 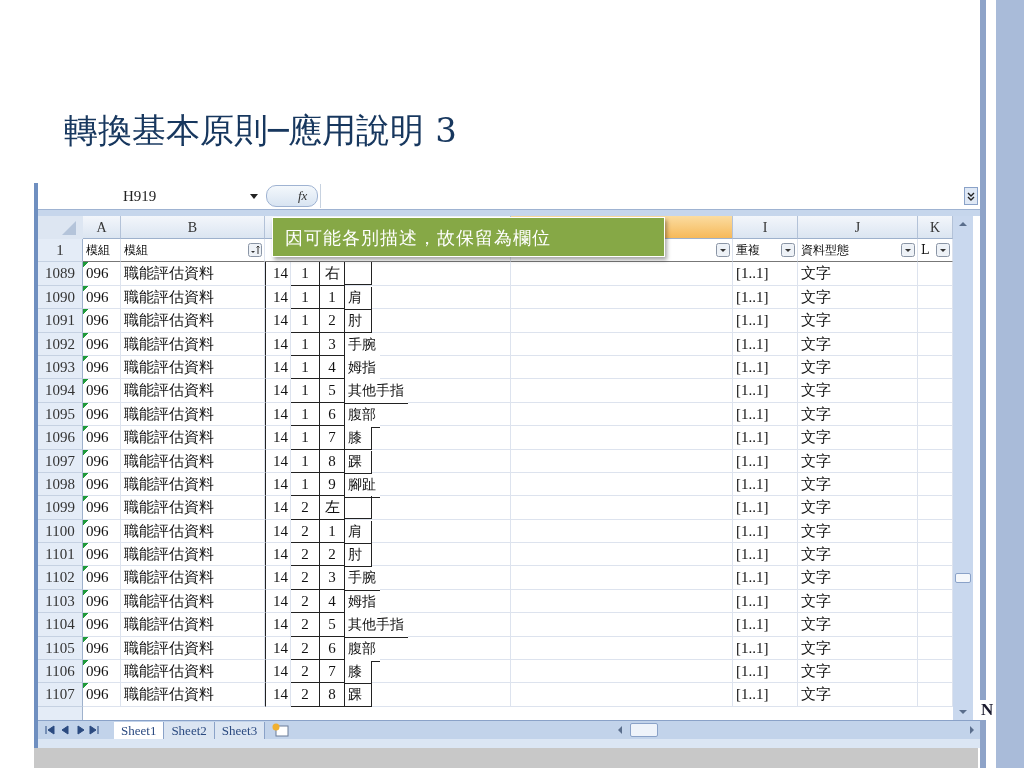 I want to click on caret-icon, so click(x=254, y=196).